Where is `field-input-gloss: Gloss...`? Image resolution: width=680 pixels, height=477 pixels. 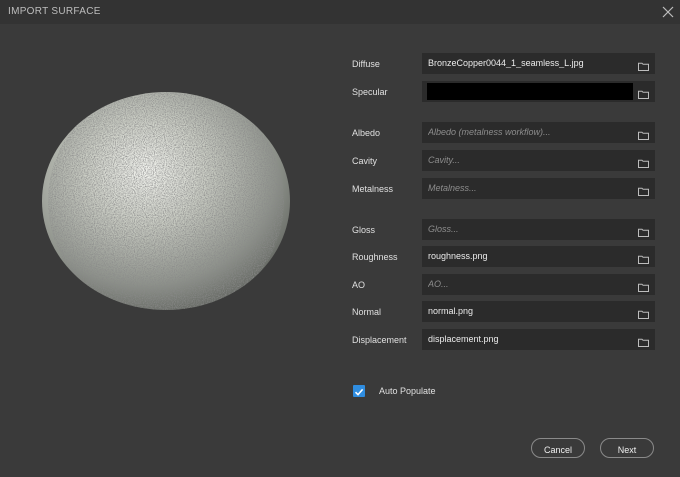
field-input-gloss: Gloss... is located at coordinates (538, 229).